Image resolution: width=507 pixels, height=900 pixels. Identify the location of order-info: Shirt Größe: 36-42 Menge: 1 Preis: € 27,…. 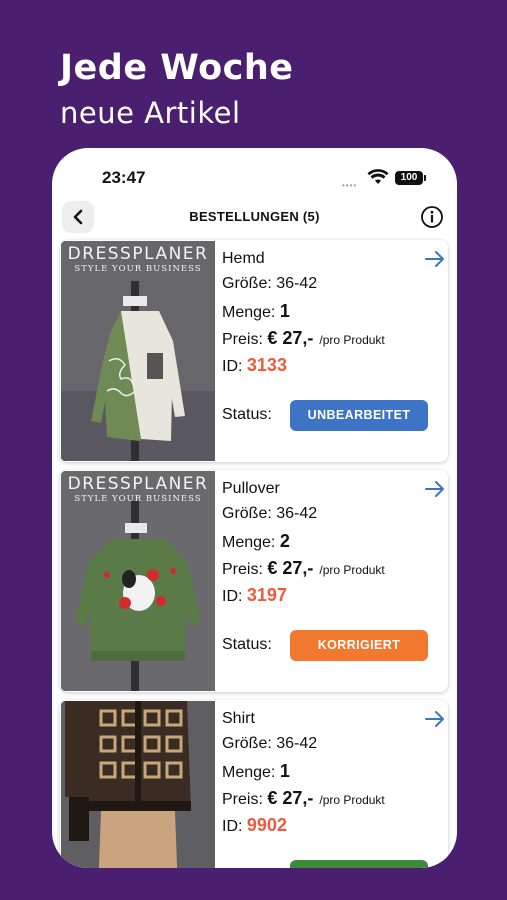
(335, 784).